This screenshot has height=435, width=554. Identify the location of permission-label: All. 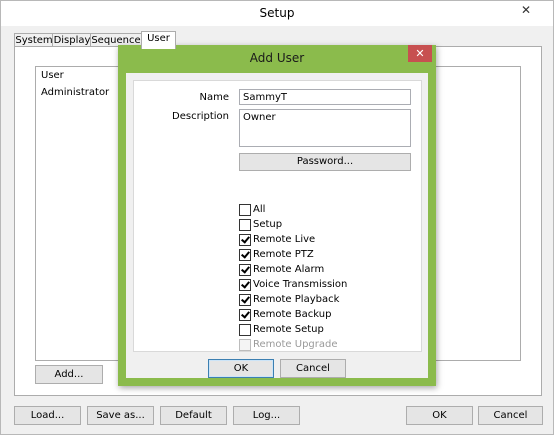
(259, 209).